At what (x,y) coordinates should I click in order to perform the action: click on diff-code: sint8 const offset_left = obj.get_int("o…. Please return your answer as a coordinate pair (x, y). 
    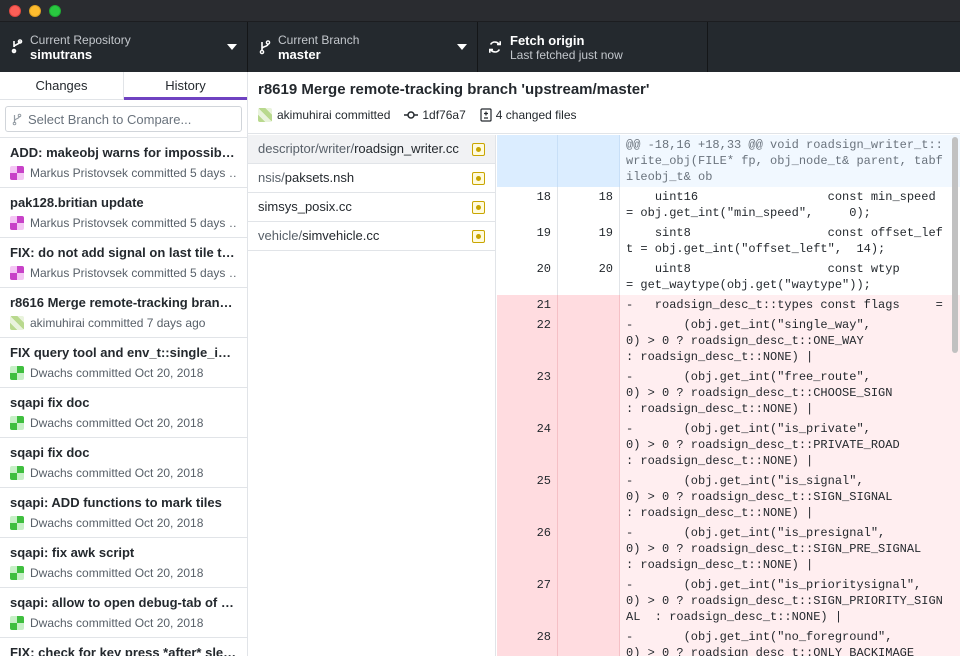
    Looking at the image, I should click on (790, 241).